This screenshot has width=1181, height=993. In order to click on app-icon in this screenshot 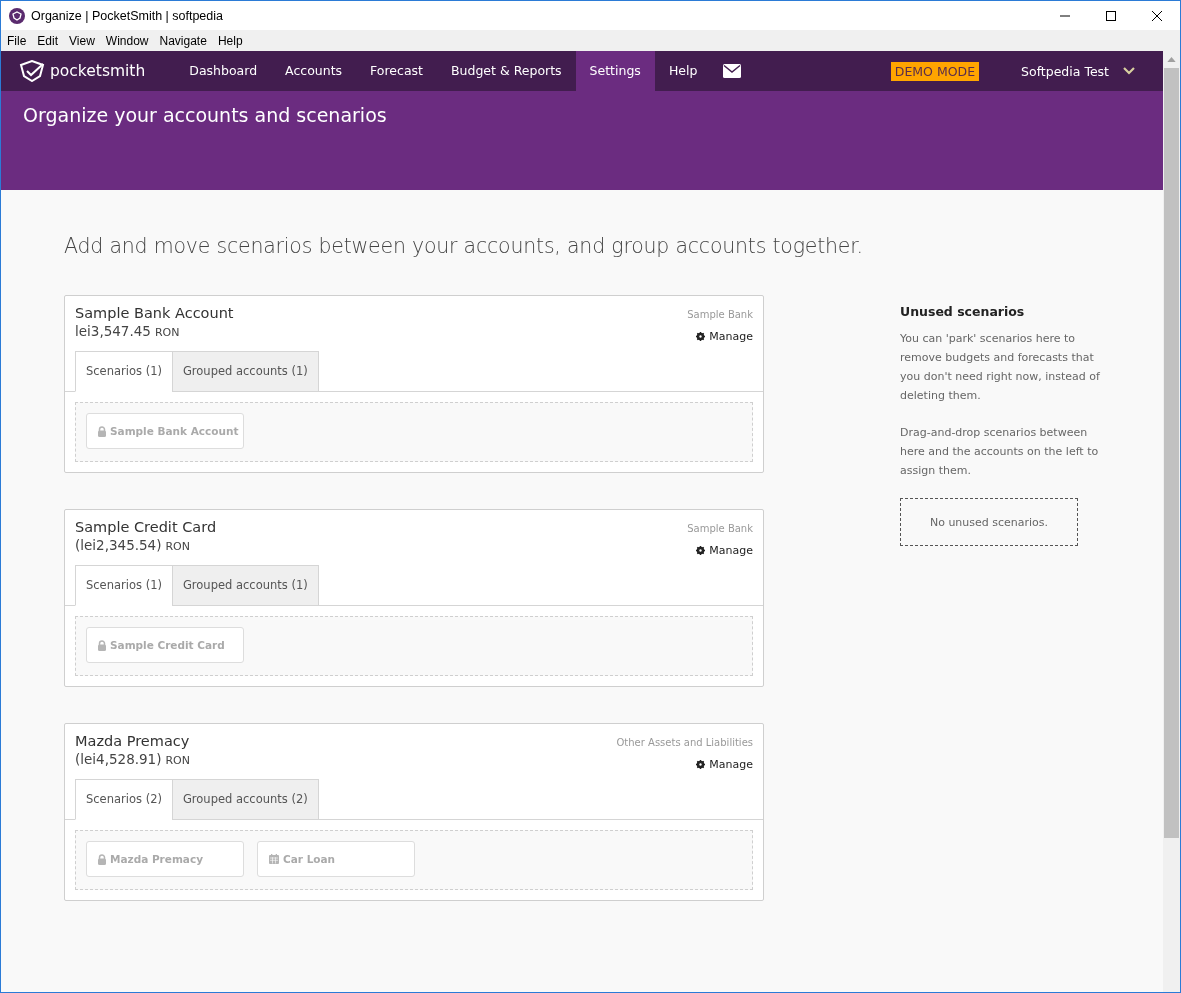, I will do `click(17, 15)`.